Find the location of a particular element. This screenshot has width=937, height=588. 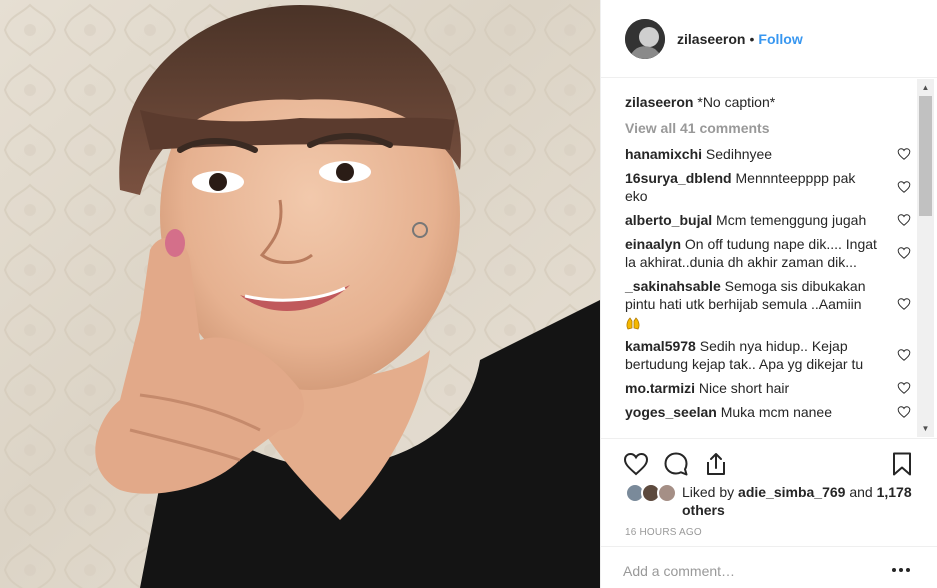

add-comment-input is located at coordinates (748, 571).